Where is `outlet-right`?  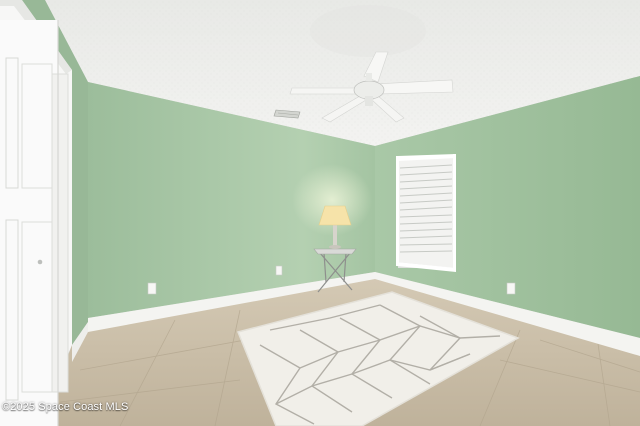
outlet-right is located at coordinates (511, 288).